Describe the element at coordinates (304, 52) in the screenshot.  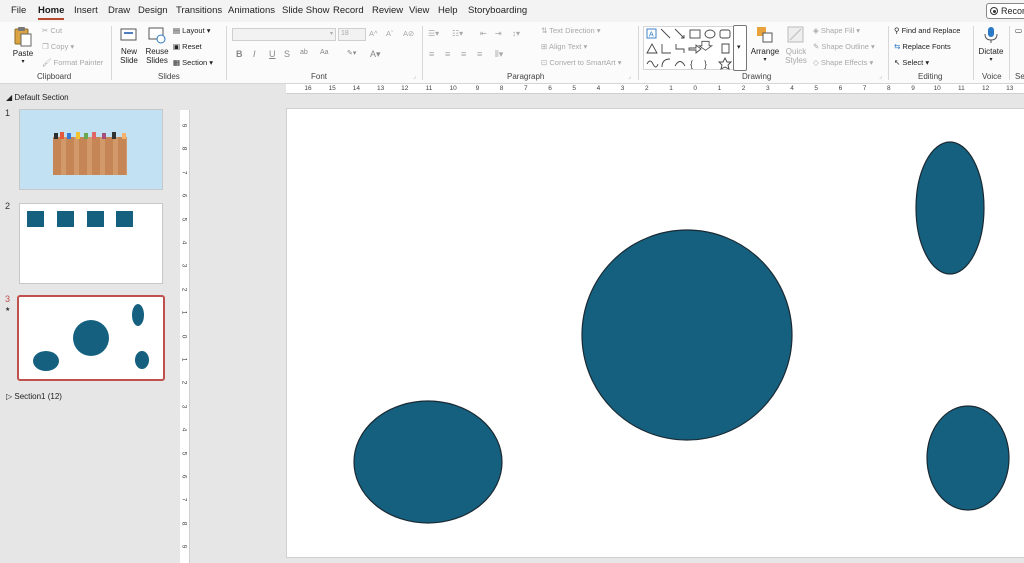
I see `char-spacing-icon: ab` at that location.